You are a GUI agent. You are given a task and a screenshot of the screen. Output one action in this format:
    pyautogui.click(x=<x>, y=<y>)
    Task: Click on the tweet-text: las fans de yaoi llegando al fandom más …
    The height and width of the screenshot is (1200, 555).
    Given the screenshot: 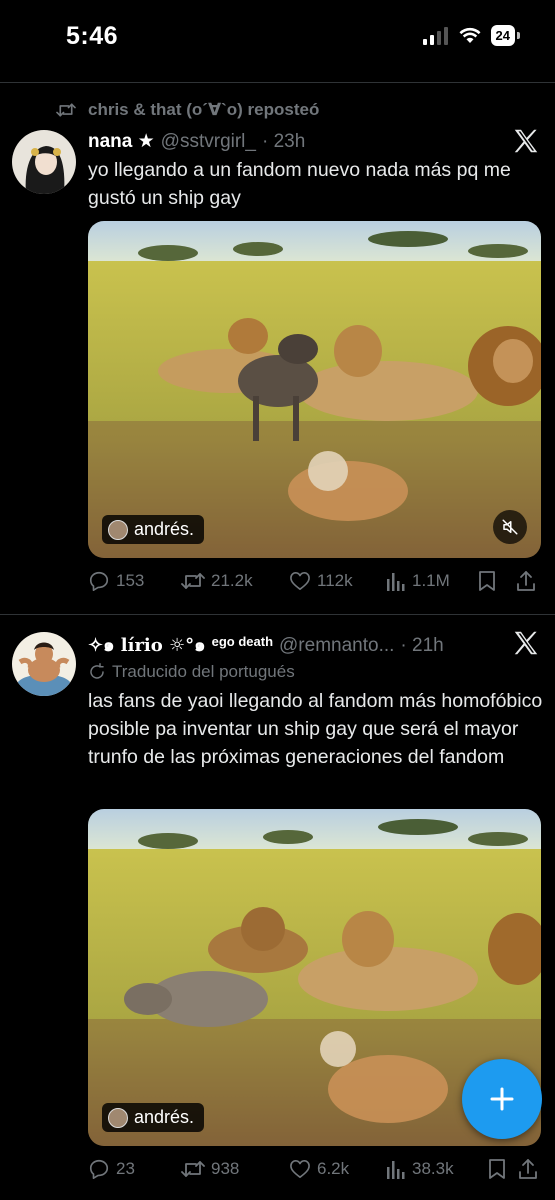 What is the action you would take?
    pyautogui.click(x=315, y=729)
    